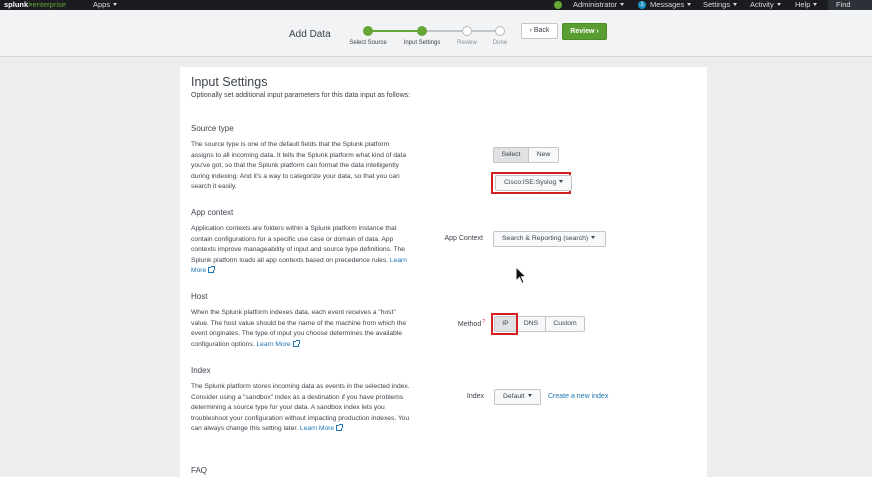  I want to click on step-select-source-label: Select Source, so click(368, 43).